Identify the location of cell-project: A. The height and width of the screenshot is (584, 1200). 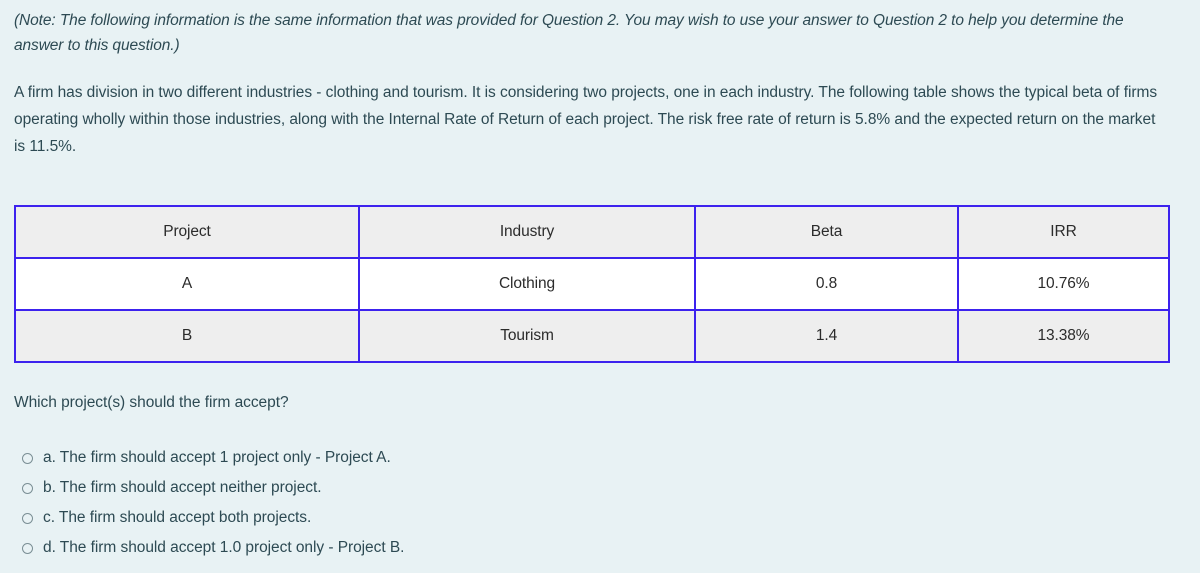
(187, 284).